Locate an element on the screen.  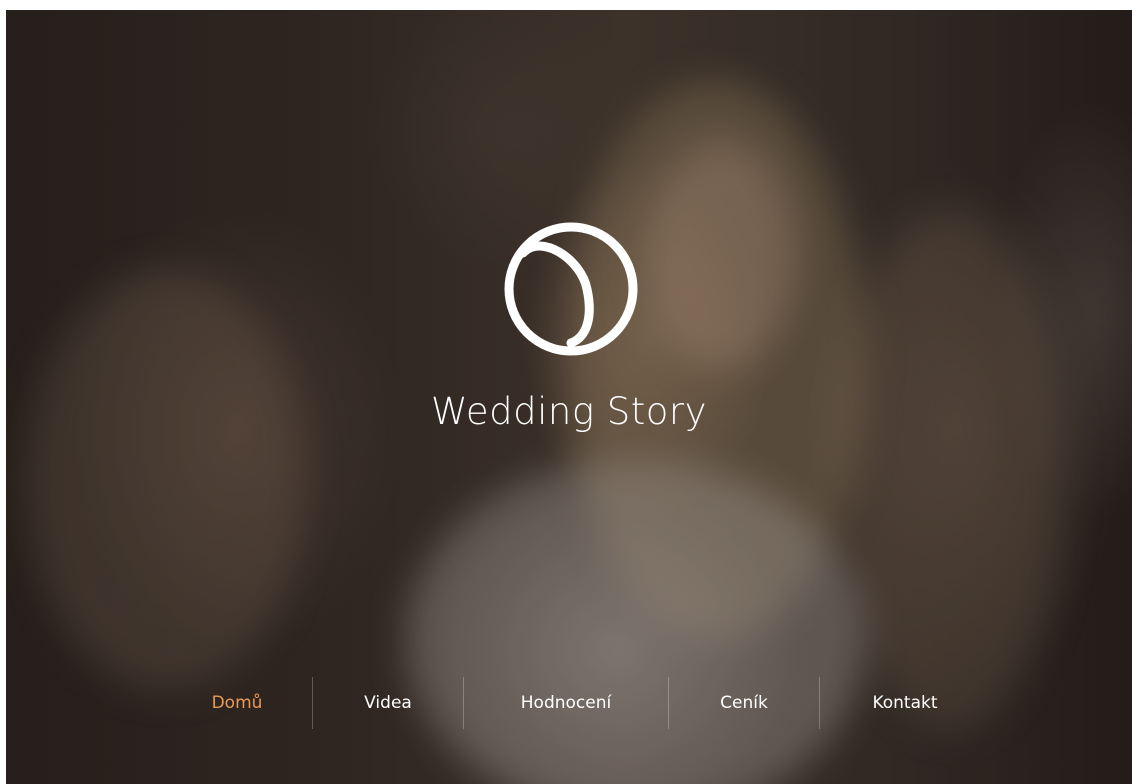
nav-item-videa: Videa is located at coordinates (388, 703).